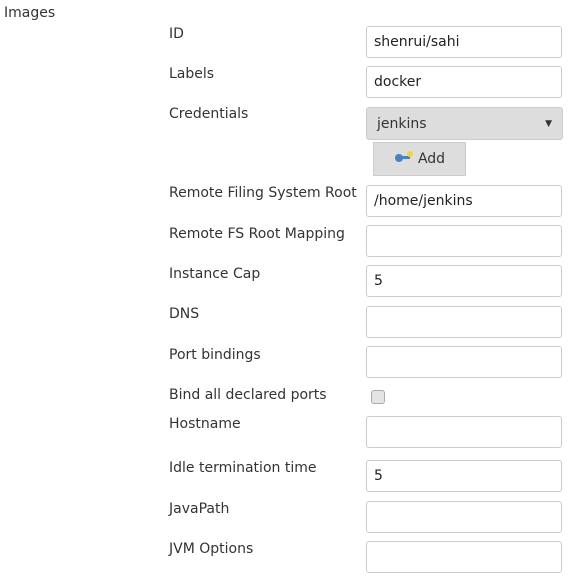 The width and height of the screenshot is (572, 577). Describe the element at coordinates (404, 159) in the screenshot. I see `key-icon` at that location.